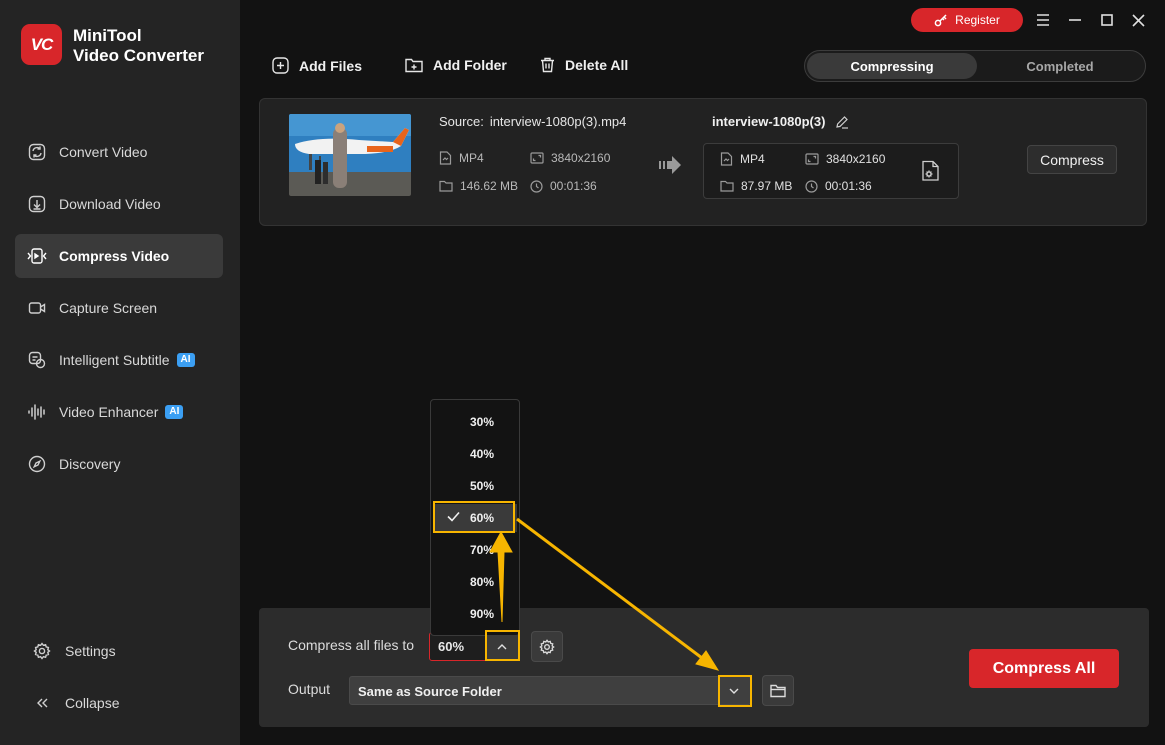 This screenshot has height=745, width=1165. I want to click on compress-ratio-menu: 30% 40% 50% 60% 70% 80% 90%, so click(475, 517).